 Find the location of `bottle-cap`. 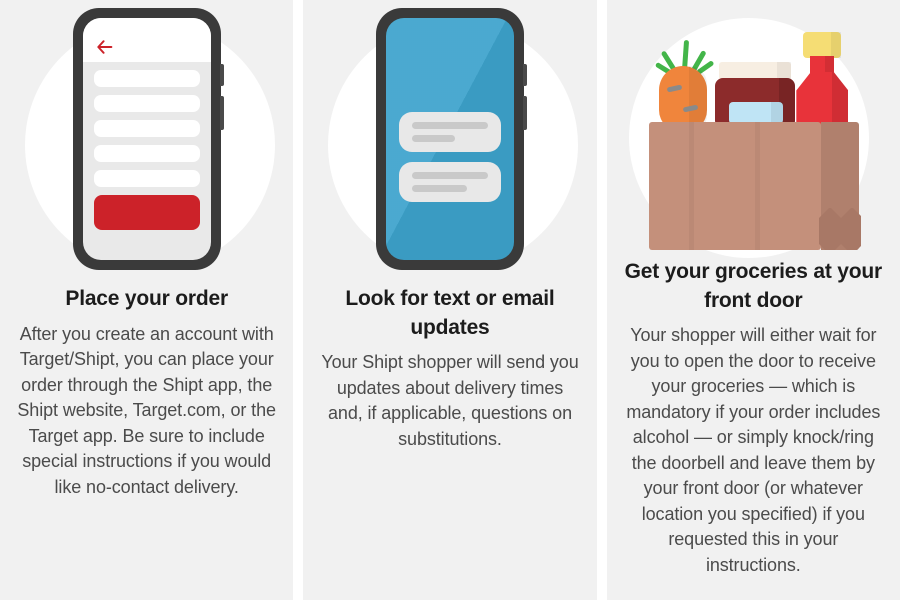

bottle-cap is located at coordinates (822, 45).